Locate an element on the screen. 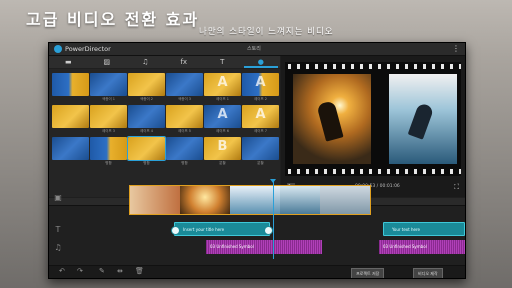 The height and width of the screenshot is (288, 512). title-icon: T is located at coordinates (222, 62).